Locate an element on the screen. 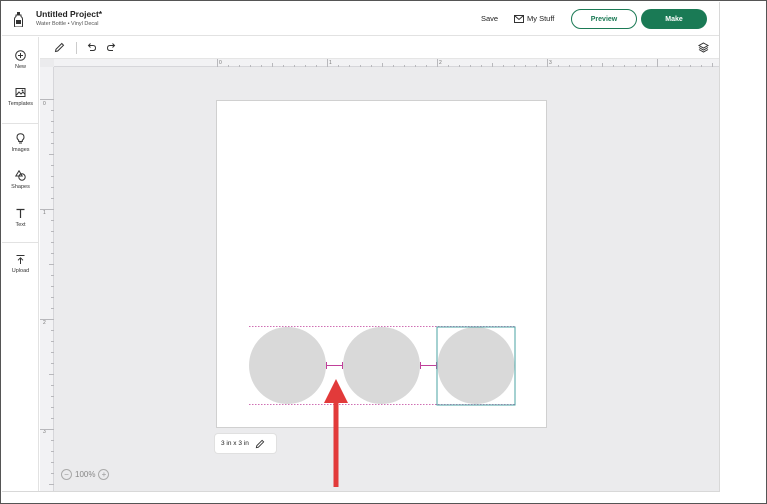 The image size is (767, 504). sidebar-item-new: New is located at coordinates (20, 60).